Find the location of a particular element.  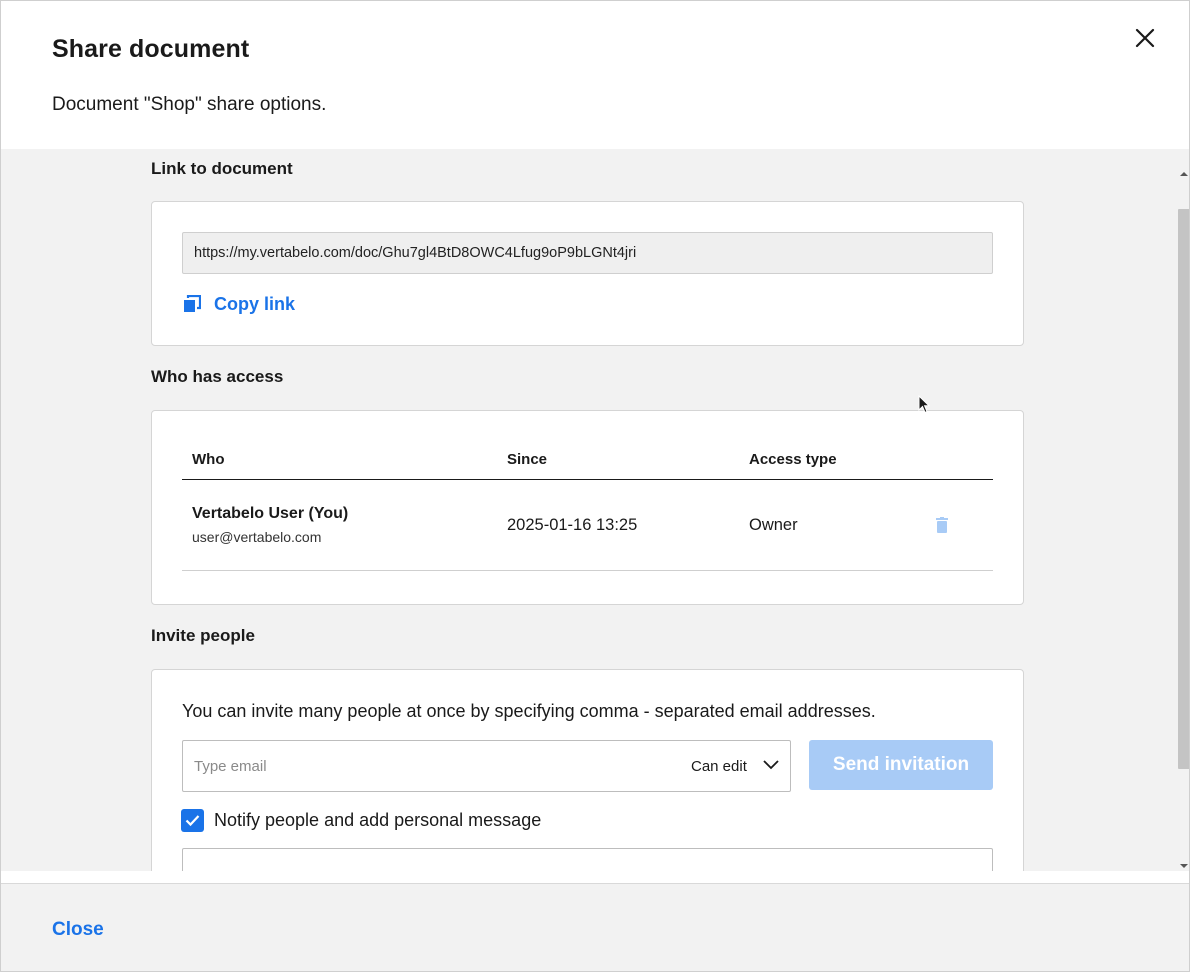

user-email: user@vertabelo.com is located at coordinates (257, 537).